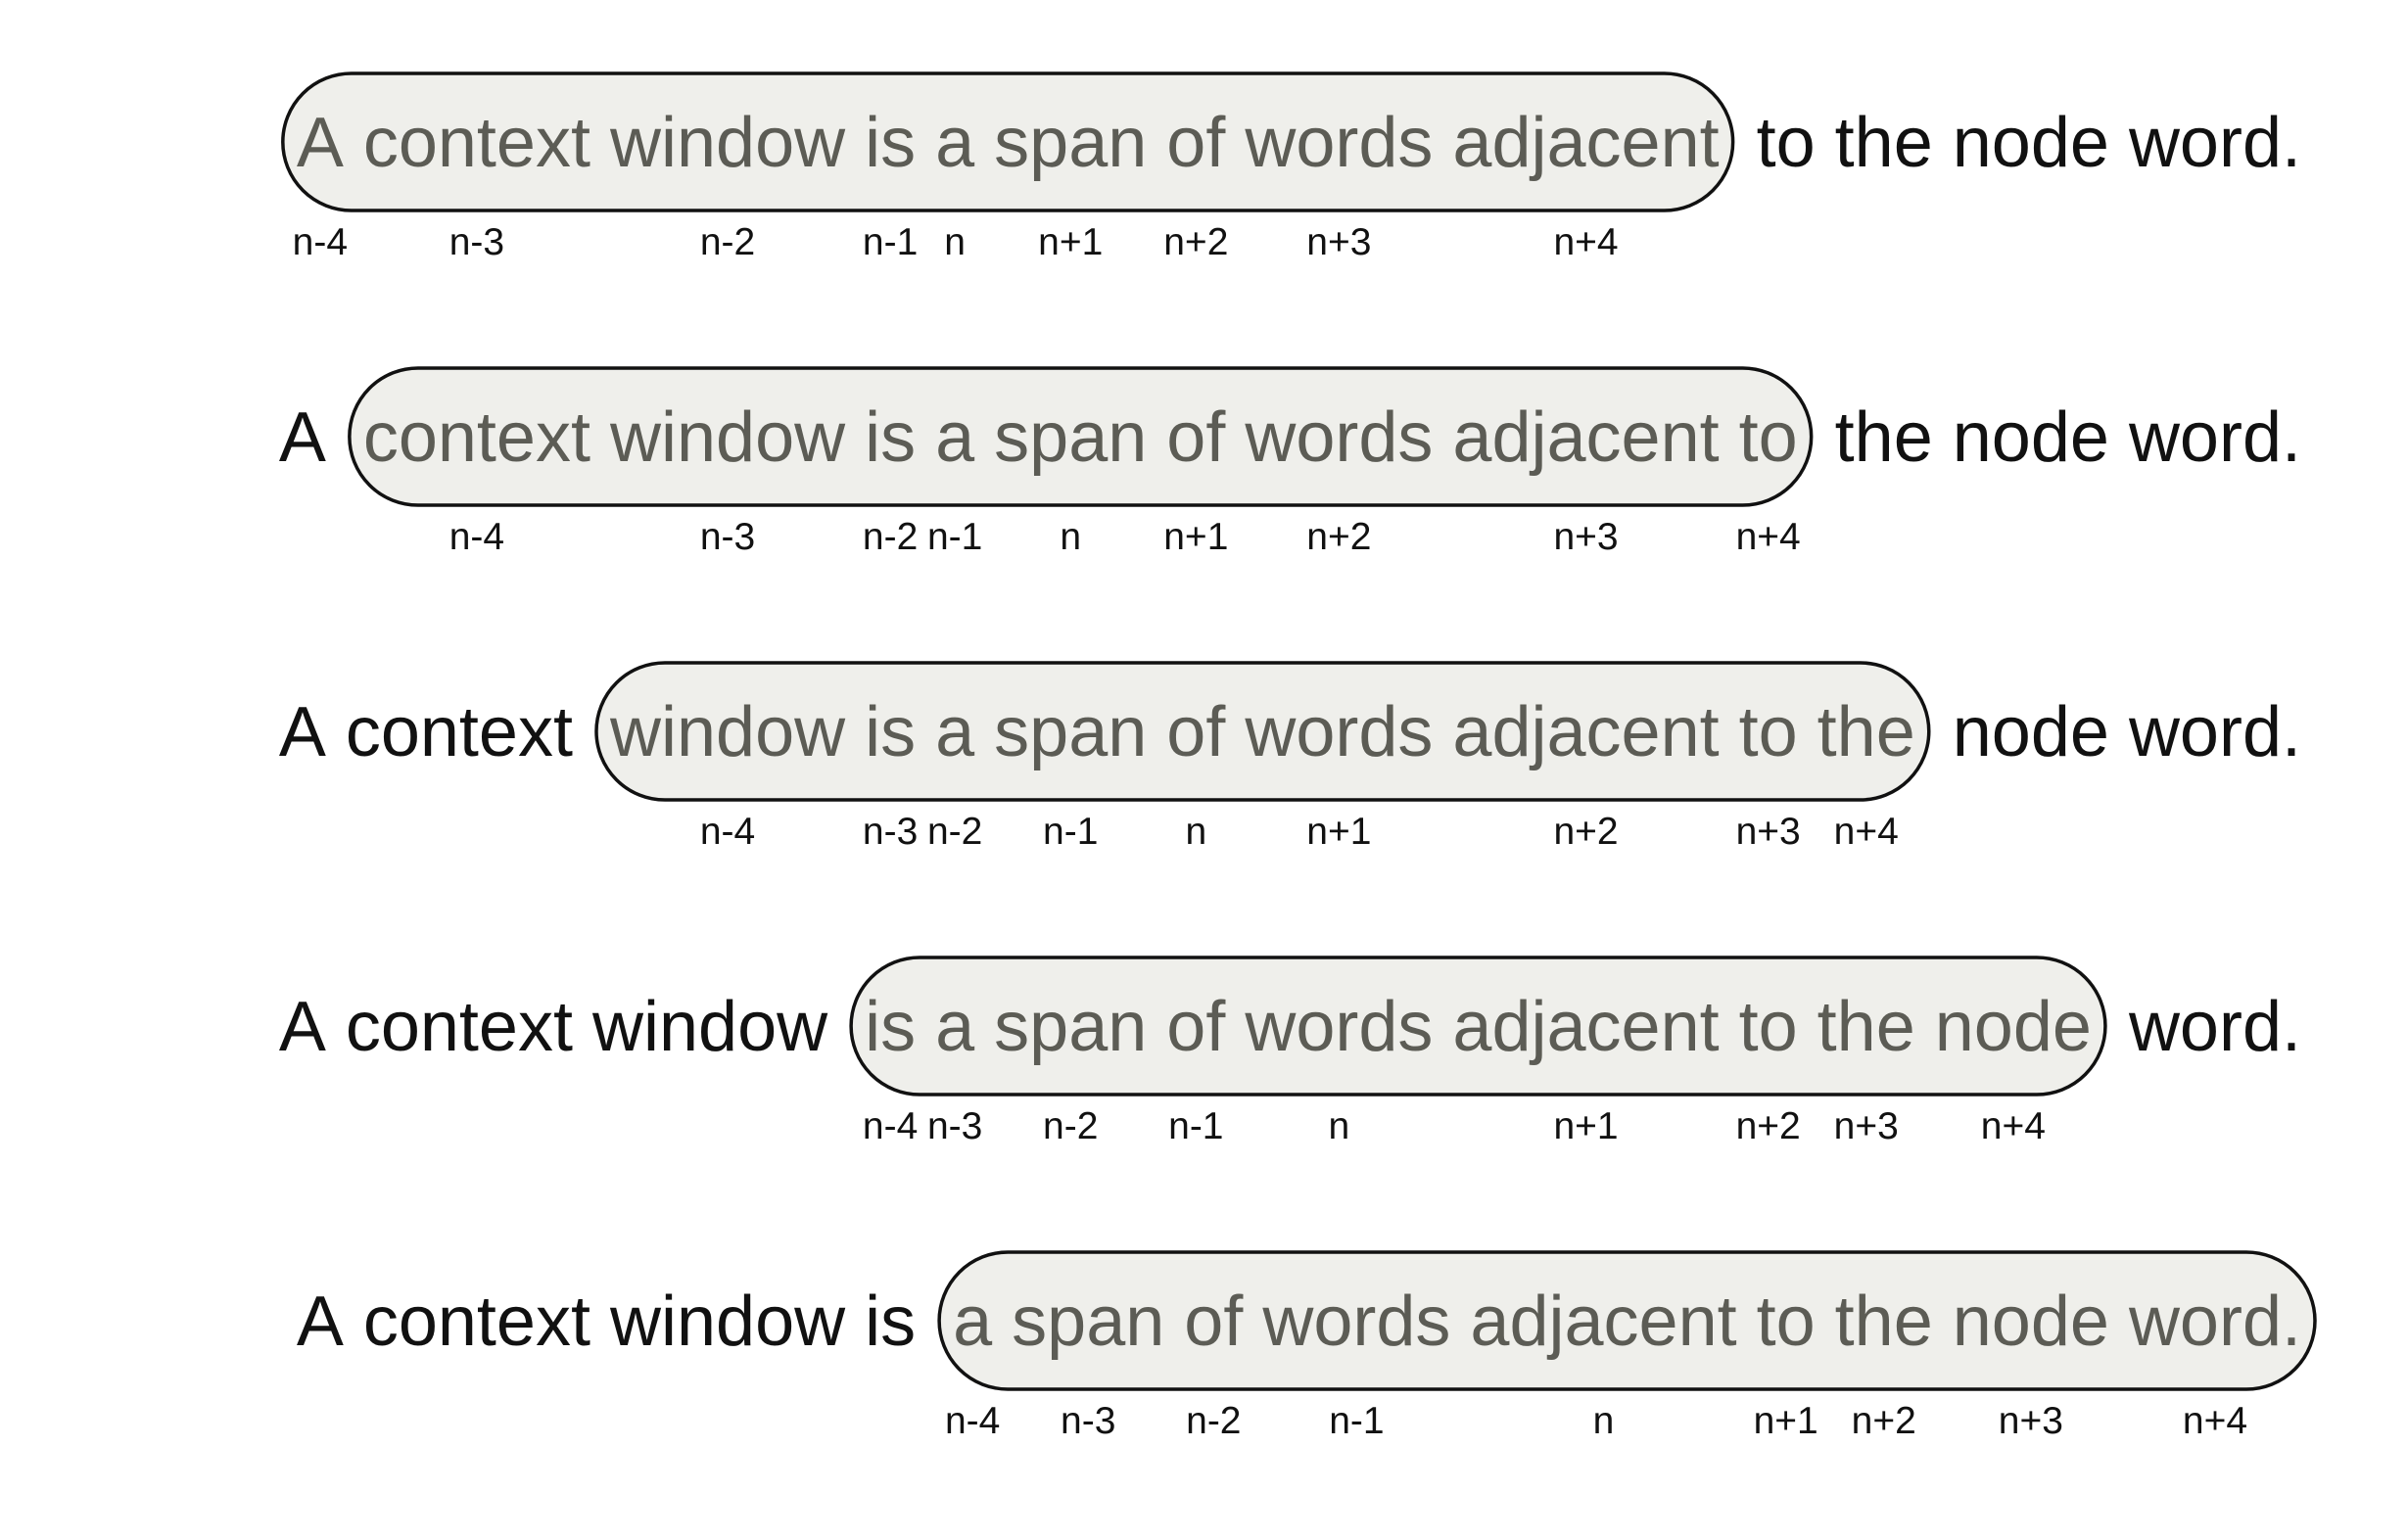  What do you see at coordinates (1786, 143) in the screenshot?
I see `outside-word: to` at bounding box center [1786, 143].